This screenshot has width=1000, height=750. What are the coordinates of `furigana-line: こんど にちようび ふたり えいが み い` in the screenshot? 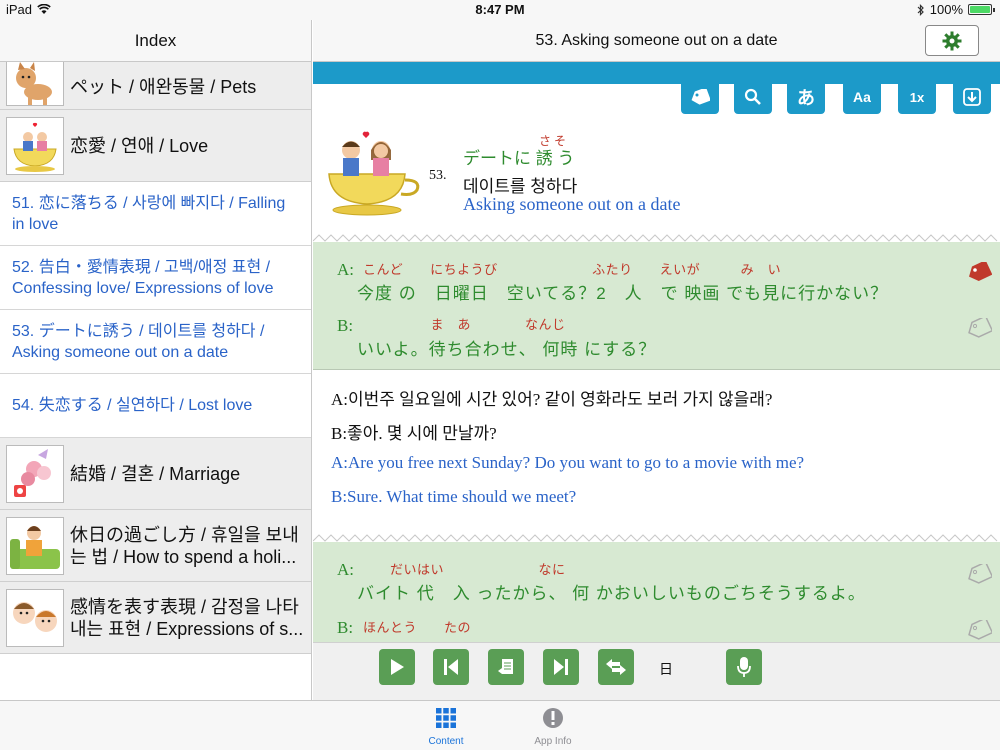 It's located at (572, 269).